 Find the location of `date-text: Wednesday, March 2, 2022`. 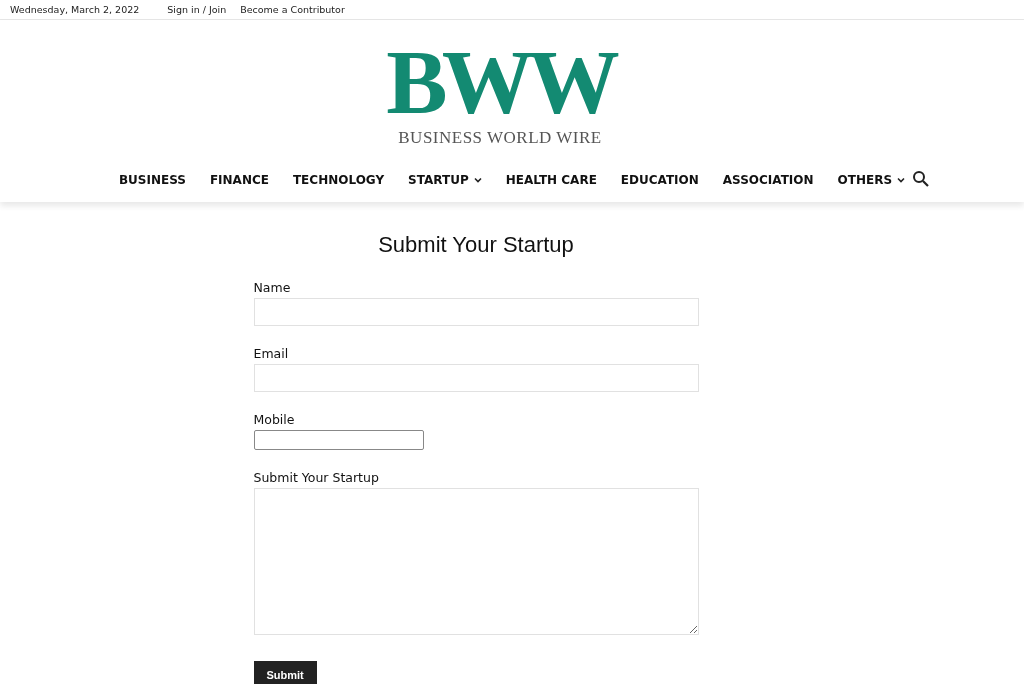

date-text: Wednesday, March 2, 2022 is located at coordinates (75, 9).